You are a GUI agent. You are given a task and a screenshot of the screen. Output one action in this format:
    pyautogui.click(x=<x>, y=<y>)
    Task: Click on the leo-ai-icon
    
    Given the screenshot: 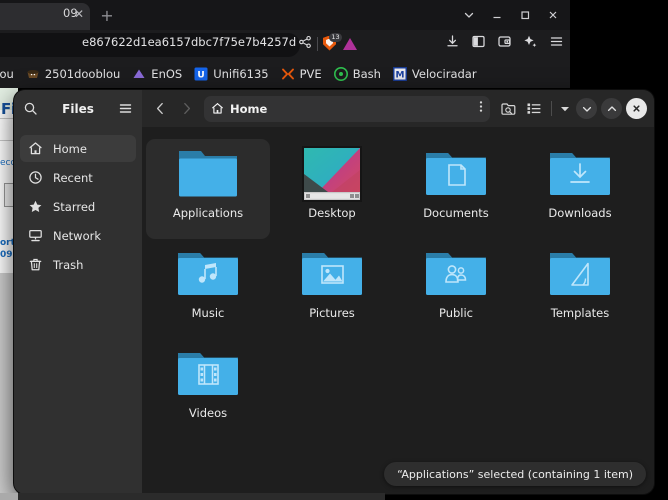 What is the action you would take?
    pyautogui.click(x=530, y=41)
    